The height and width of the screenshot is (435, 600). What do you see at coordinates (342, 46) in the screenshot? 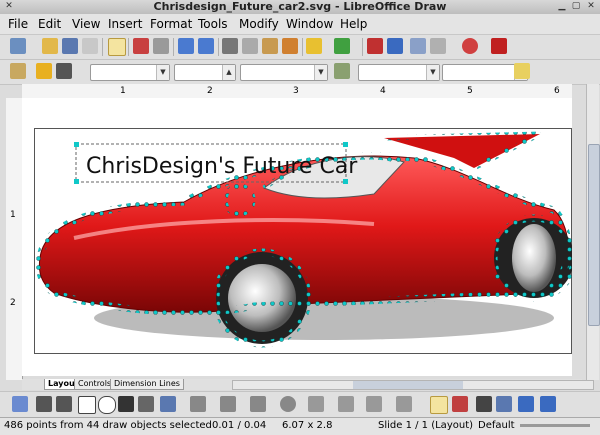
I see `redo-icon` at bounding box center [342, 46].